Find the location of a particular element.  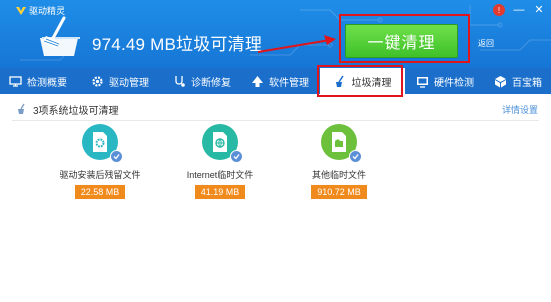

tab-label: 垃圾清理 is located at coordinates (371, 83).